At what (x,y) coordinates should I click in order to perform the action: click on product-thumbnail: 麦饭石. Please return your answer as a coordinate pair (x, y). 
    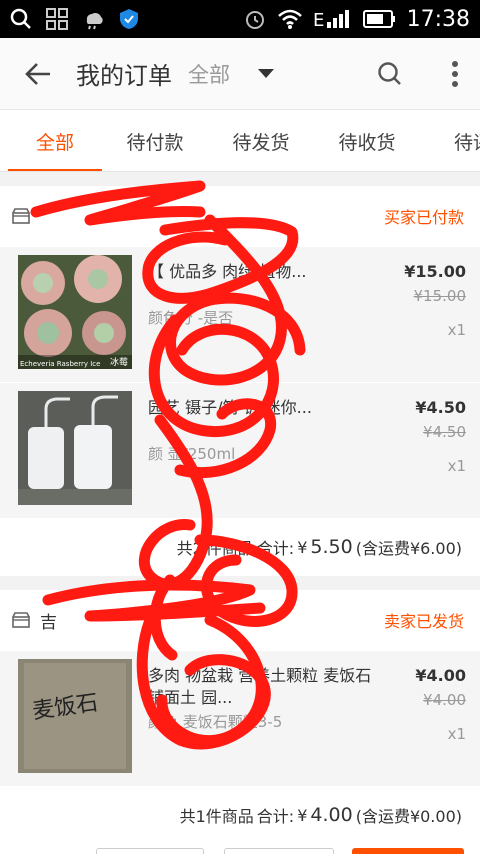
    Looking at the image, I should click on (75, 716).